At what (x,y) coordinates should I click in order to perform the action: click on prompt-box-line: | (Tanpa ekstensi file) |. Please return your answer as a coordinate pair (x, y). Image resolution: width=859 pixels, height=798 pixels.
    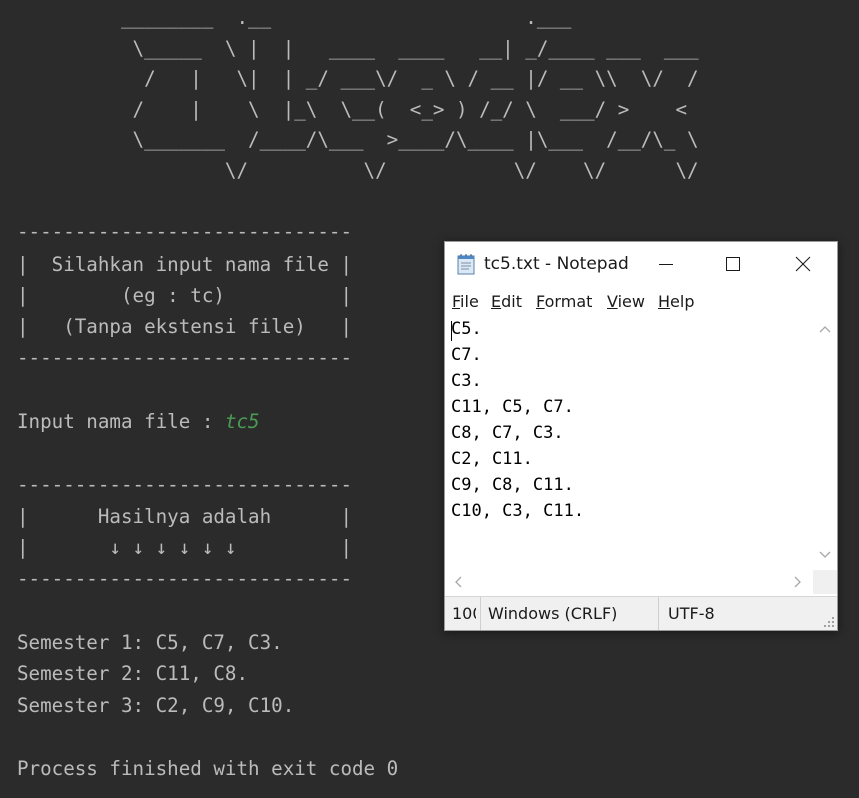
    Looking at the image, I should click on (185, 326).